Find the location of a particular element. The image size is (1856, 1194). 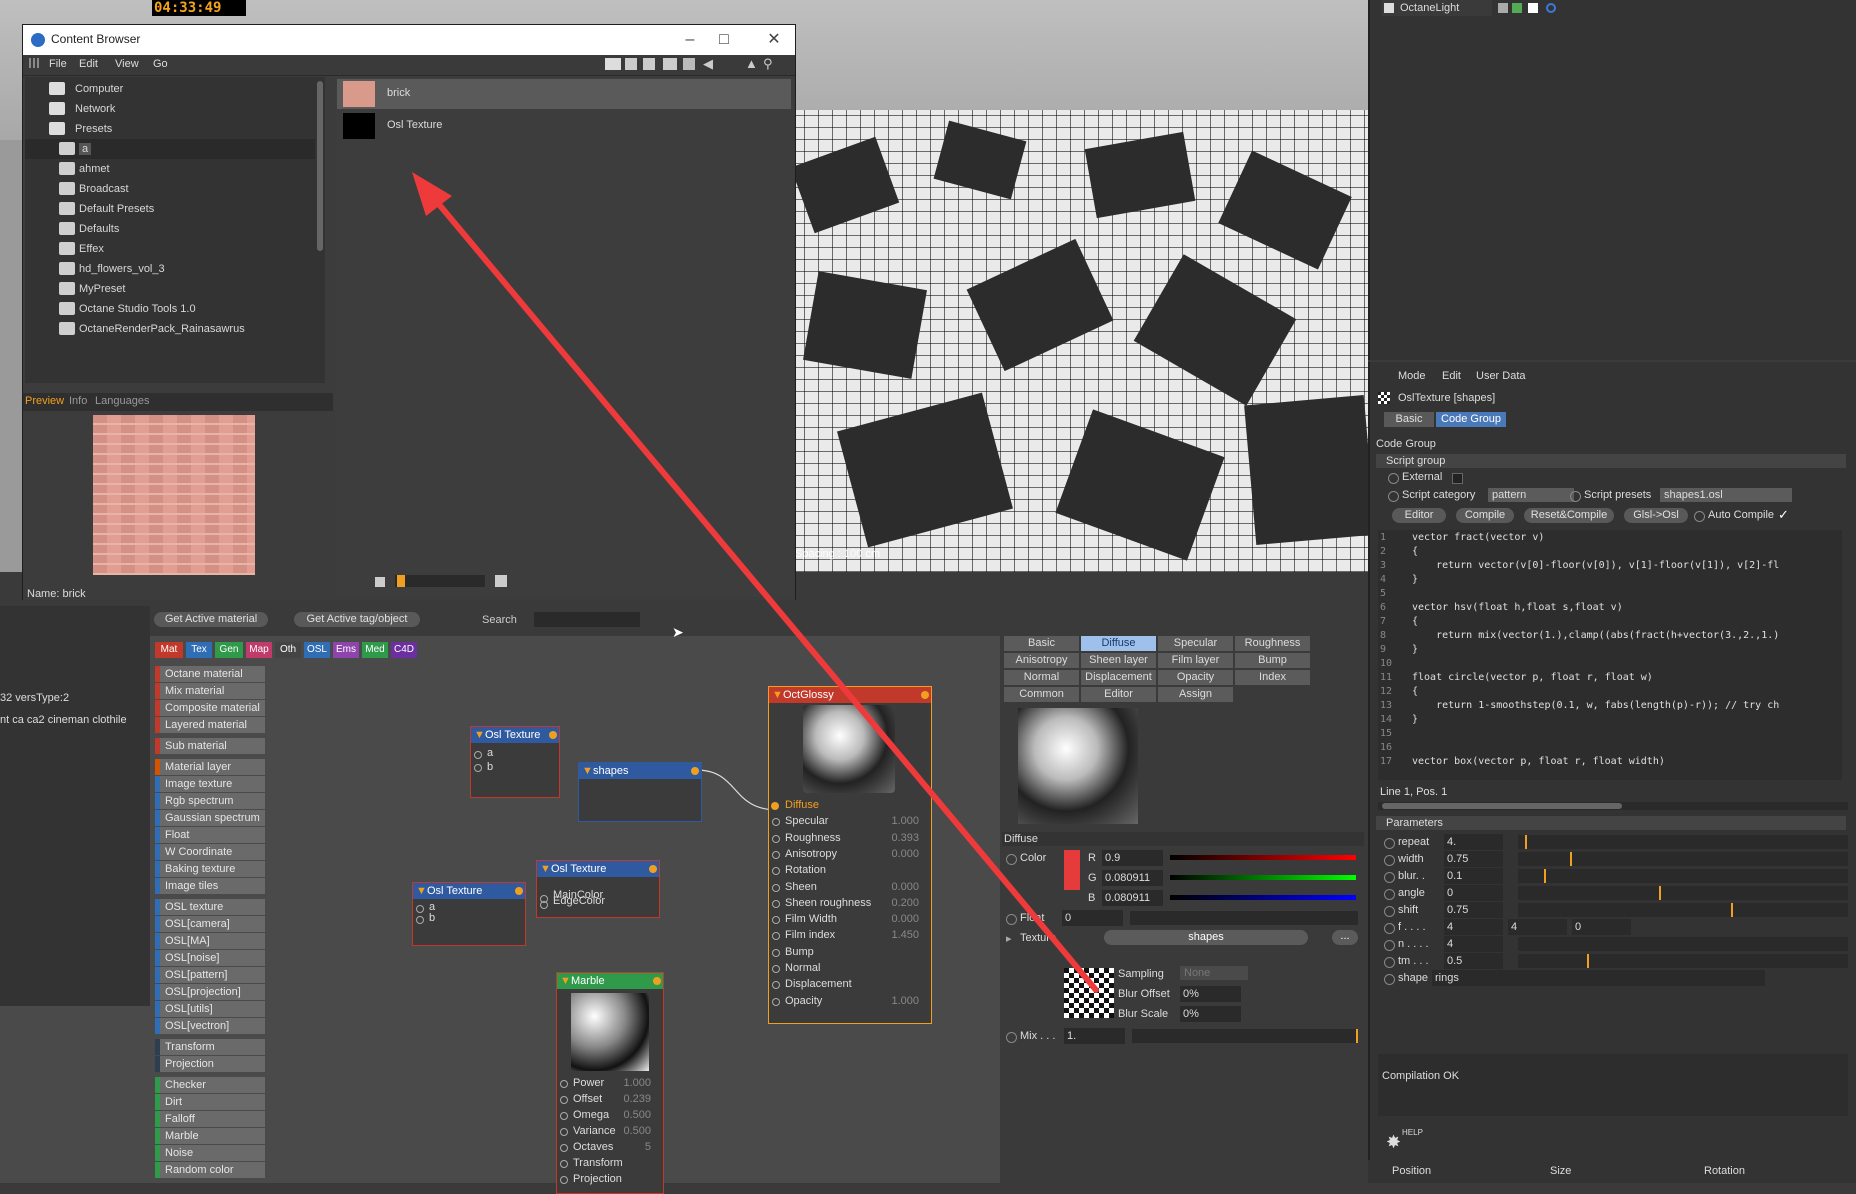

param-row: width 0.75 is located at coordinates (1613, 860).